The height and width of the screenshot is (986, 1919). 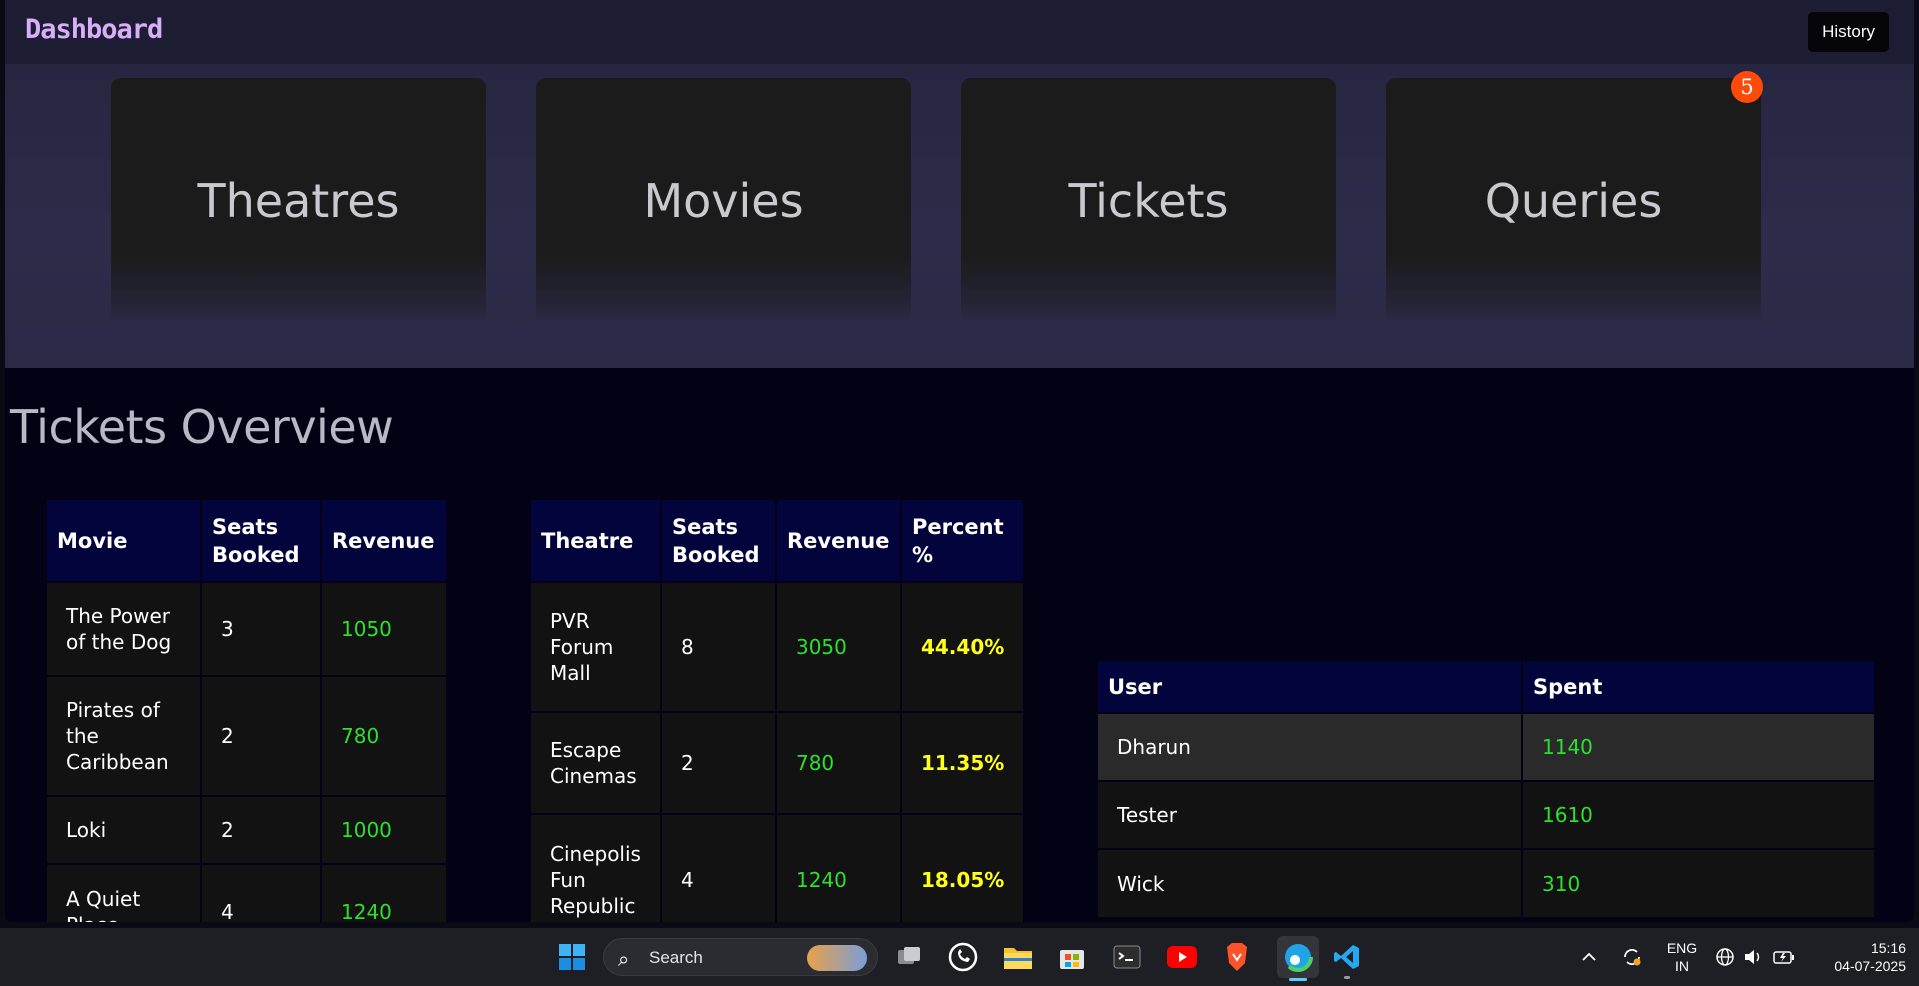 I want to click on card-queries: Queries 5, so click(x=1574, y=197).